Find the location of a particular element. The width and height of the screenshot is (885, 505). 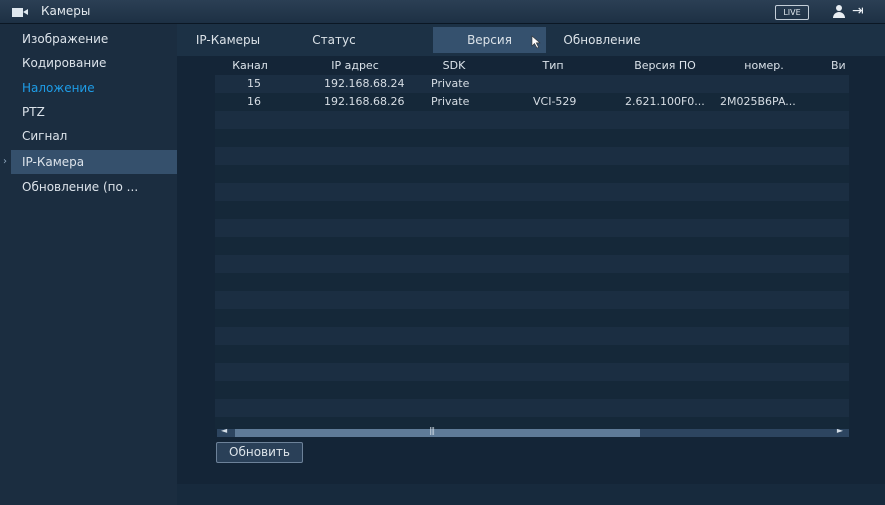

column-header-software-version: Версия ПО is located at coordinates (665, 66).